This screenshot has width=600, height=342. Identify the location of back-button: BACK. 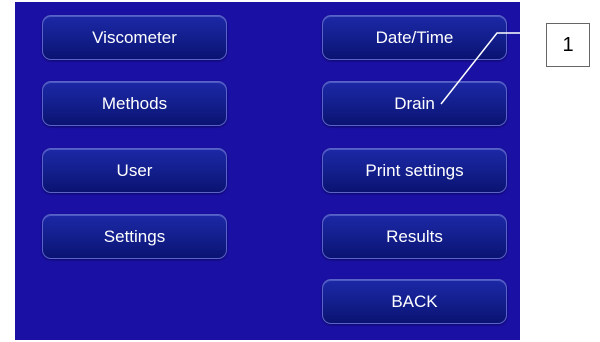
(414, 301).